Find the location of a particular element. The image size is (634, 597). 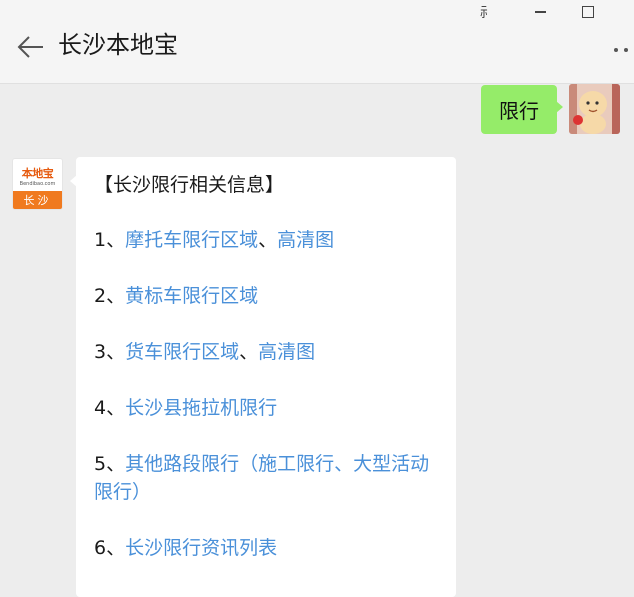

list-item: 2、黄标车限行区域 is located at coordinates (176, 296).